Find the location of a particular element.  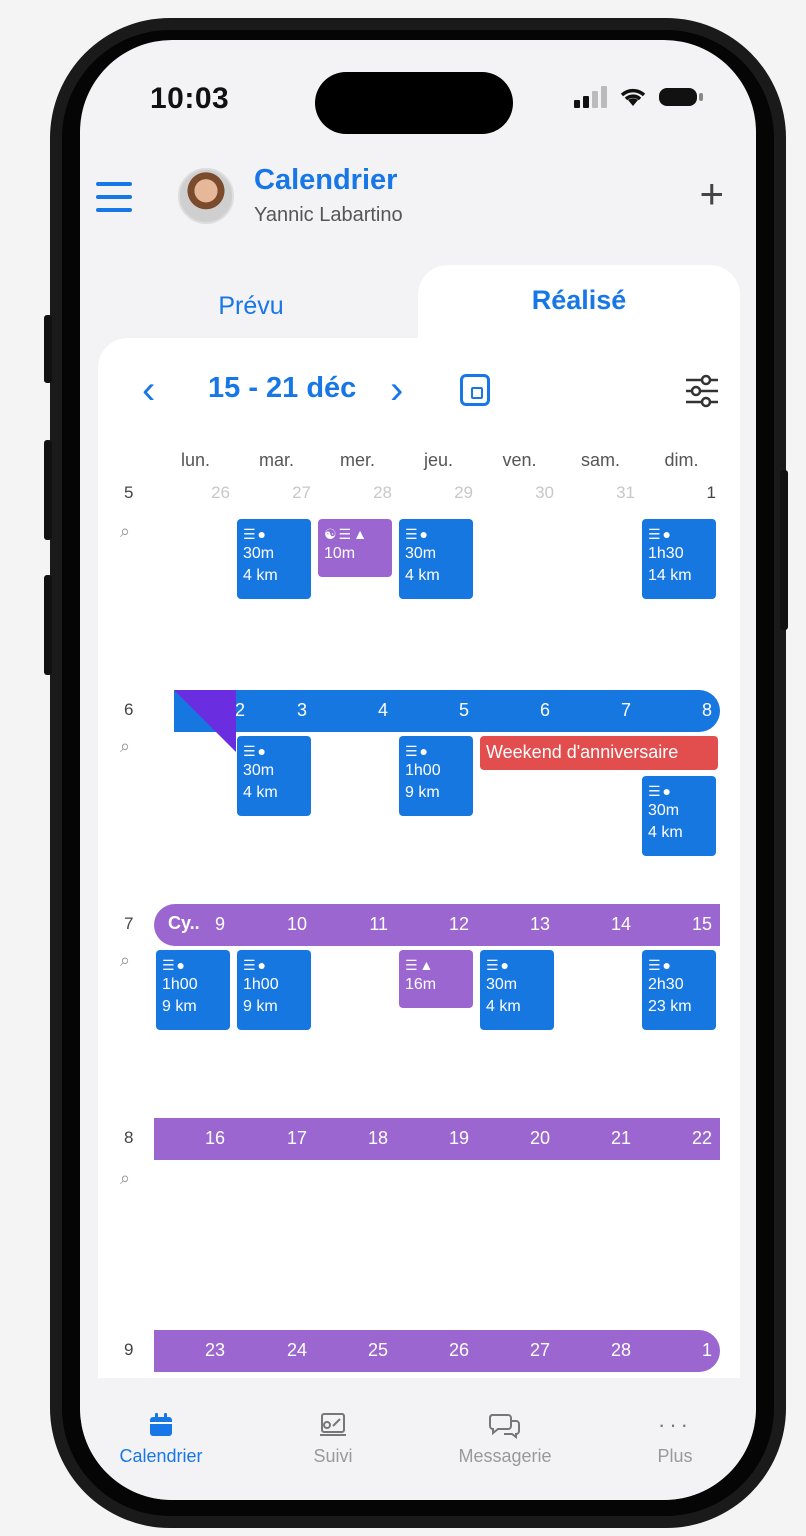

nav-suivi: Suivi is located at coordinates (333, 1438).